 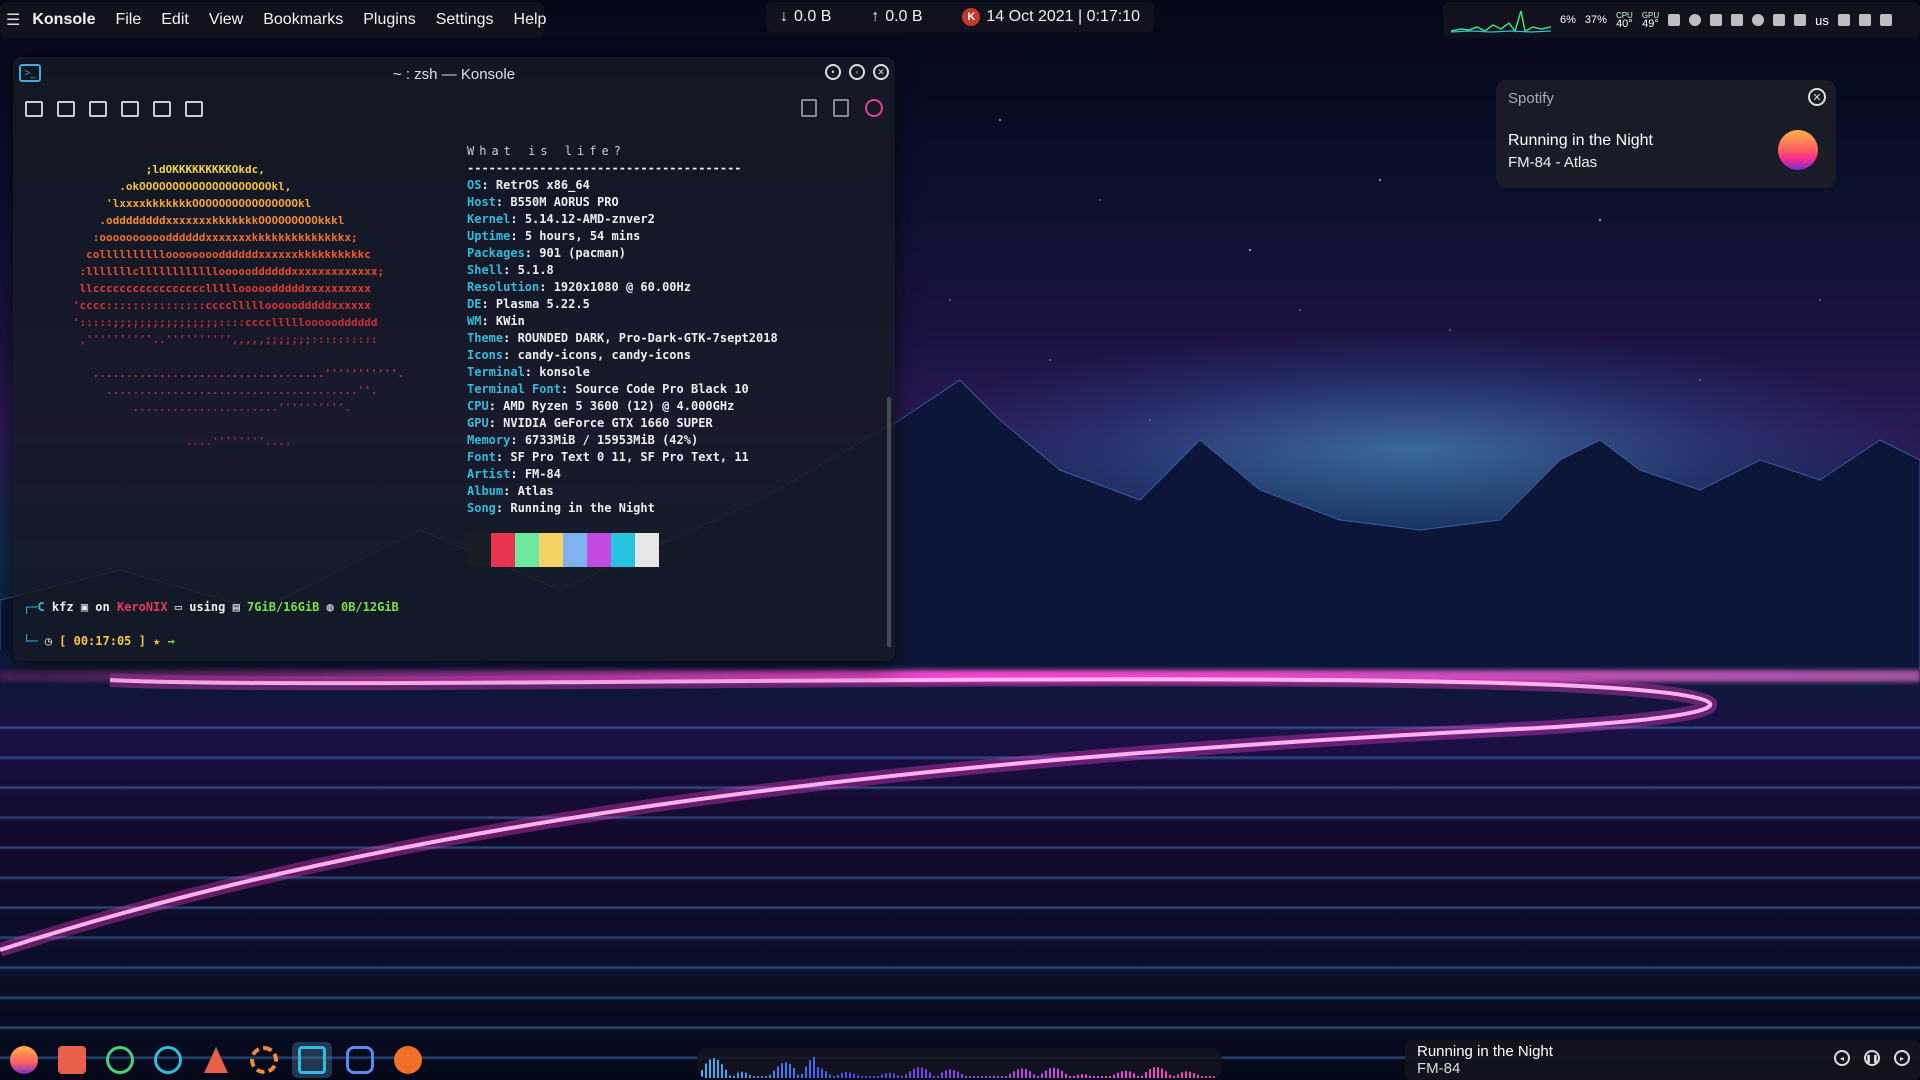 What do you see at coordinates (809, 108) in the screenshot?
I see `copy-icon` at bounding box center [809, 108].